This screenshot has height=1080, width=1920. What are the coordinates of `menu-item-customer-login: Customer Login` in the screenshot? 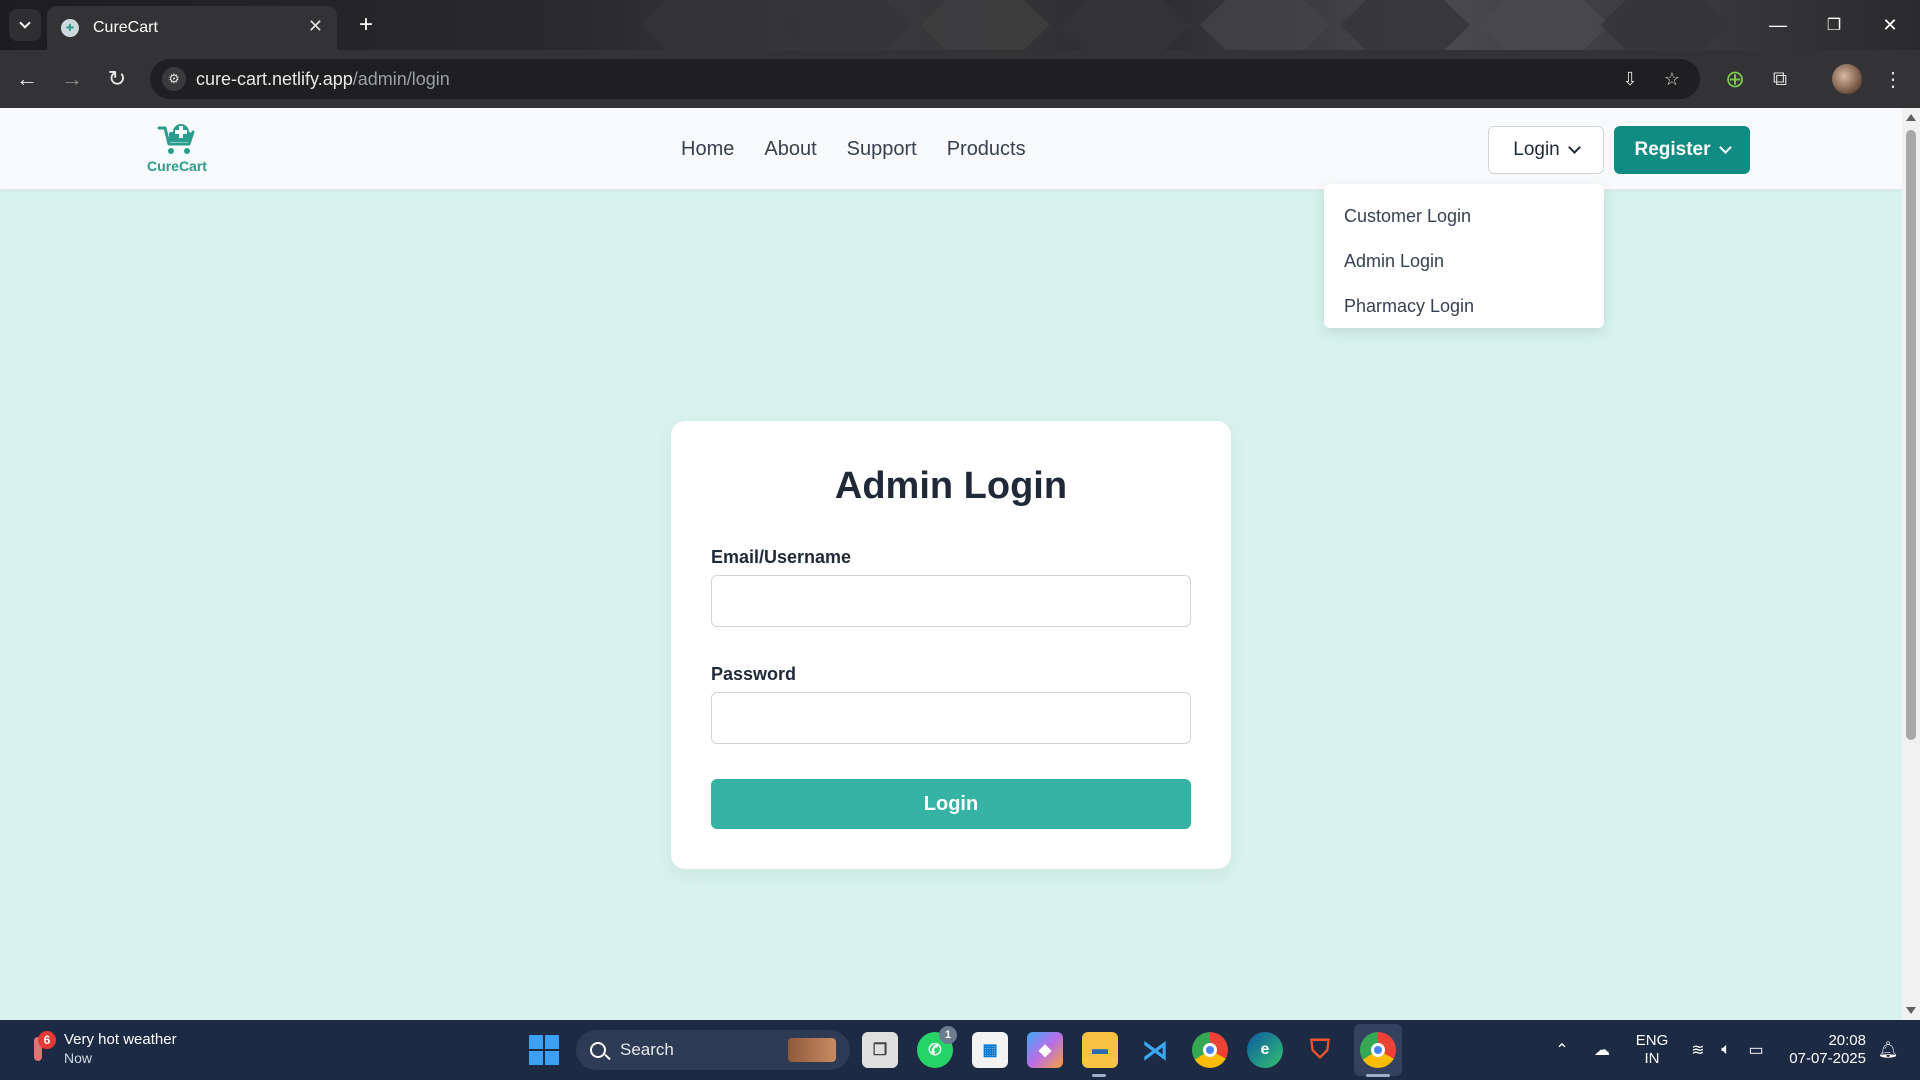 It's located at (1464, 216).